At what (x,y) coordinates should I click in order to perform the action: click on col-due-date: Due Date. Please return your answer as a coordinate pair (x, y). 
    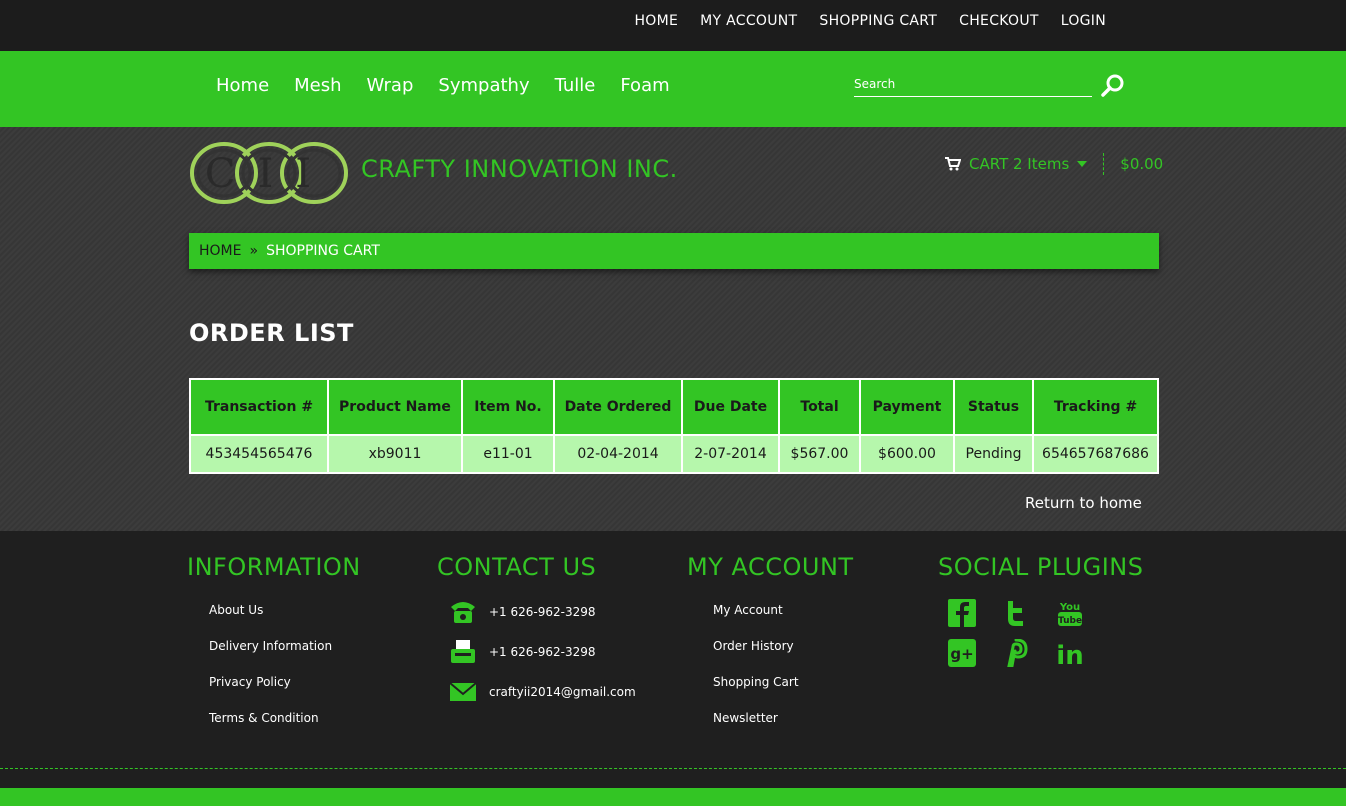
    Looking at the image, I should click on (730, 407).